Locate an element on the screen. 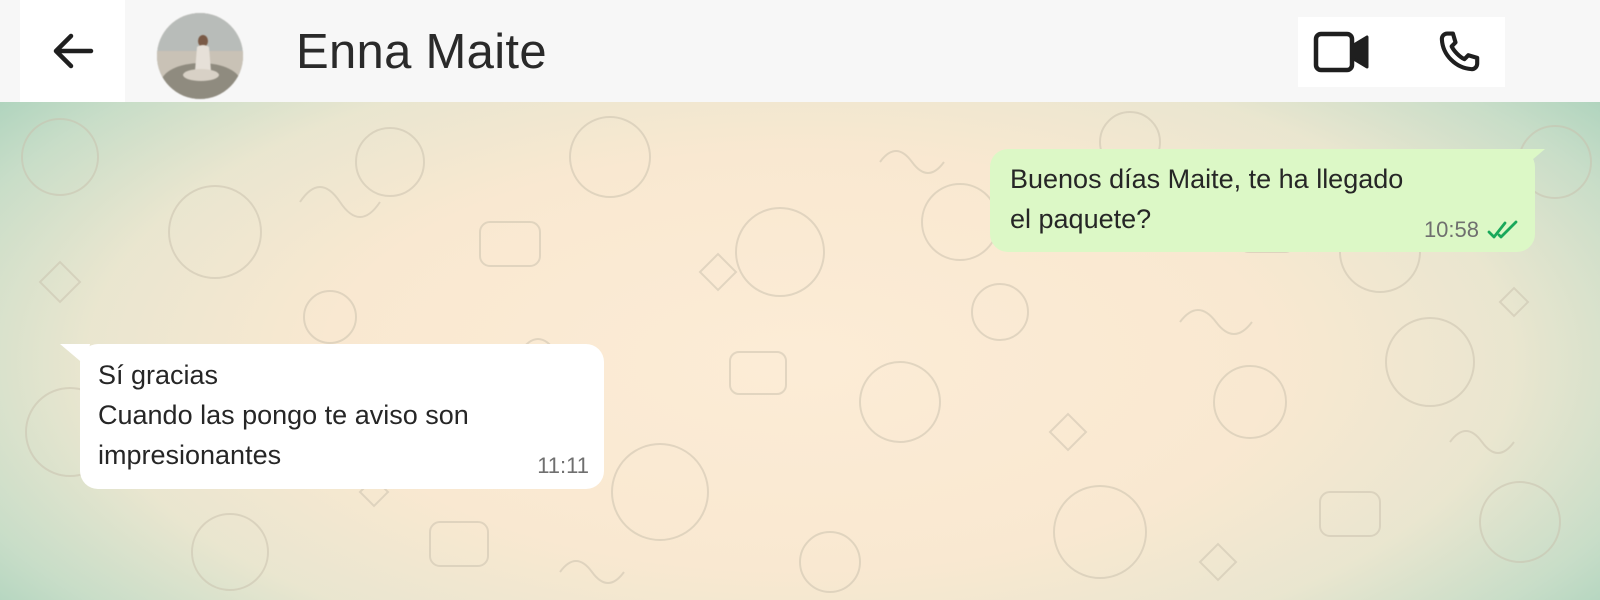 This screenshot has height=600, width=1600. back-button is located at coordinates (72, 51).